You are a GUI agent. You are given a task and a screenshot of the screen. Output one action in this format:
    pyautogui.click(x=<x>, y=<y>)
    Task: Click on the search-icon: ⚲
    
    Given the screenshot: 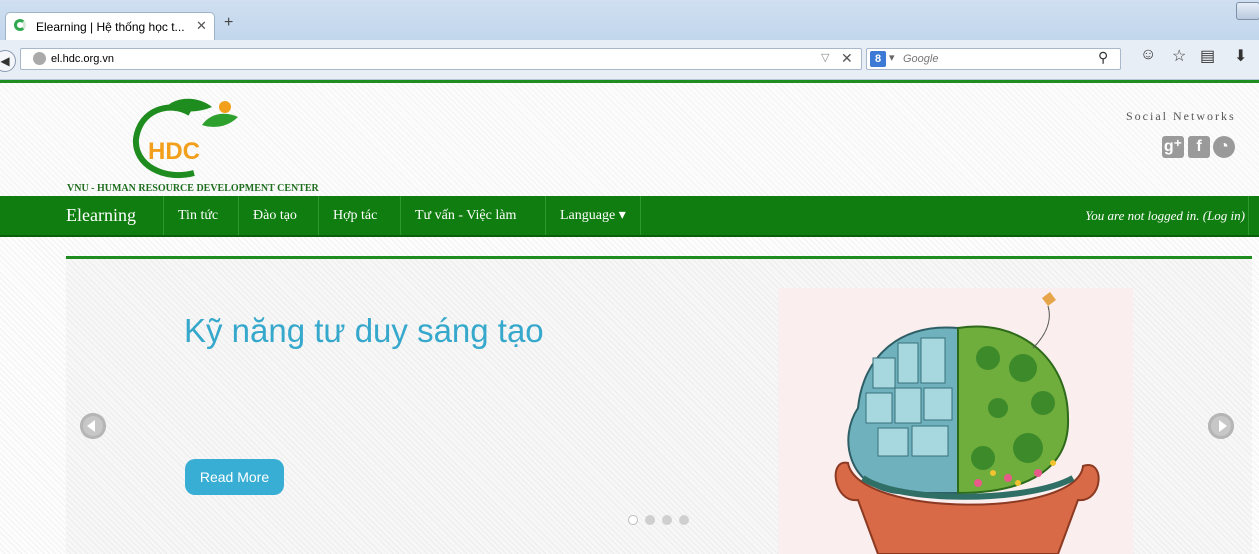 What is the action you would take?
    pyautogui.click(x=1103, y=57)
    